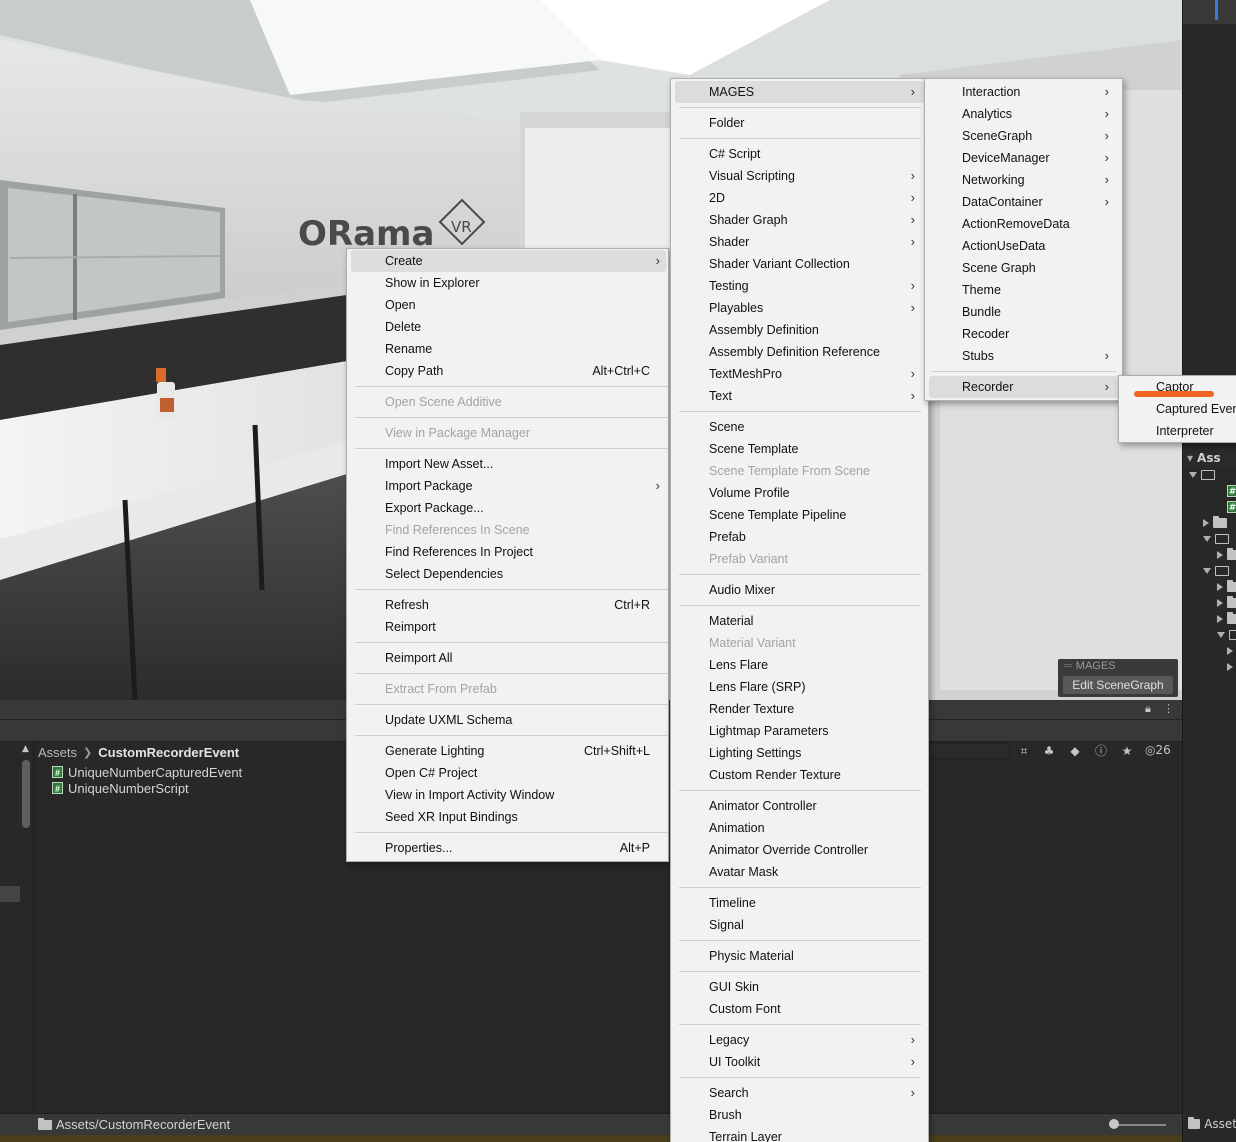 The image size is (1236, 1142). Describe the element at coordinates (800, 286) in the screenshot. I see `menu-item-testing: Testing ›` at that location.